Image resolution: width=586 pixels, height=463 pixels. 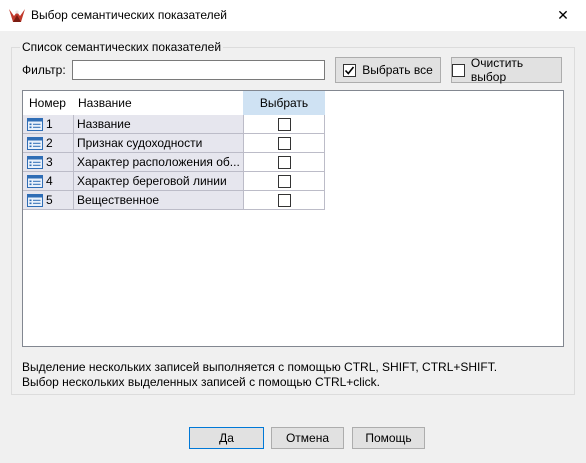 I want to click on number-cell: 5, so click(x=48, y=200).